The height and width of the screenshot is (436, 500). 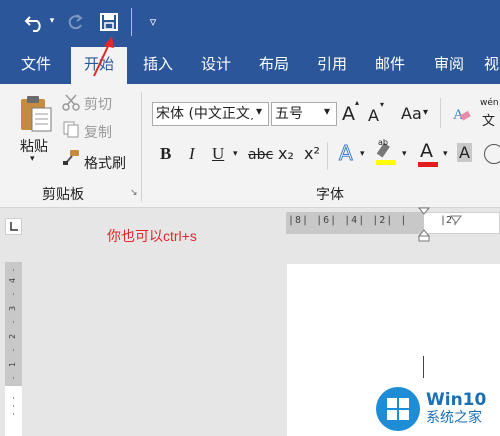 I want to click on highlight-label: ab, so click(x=383, y=142).